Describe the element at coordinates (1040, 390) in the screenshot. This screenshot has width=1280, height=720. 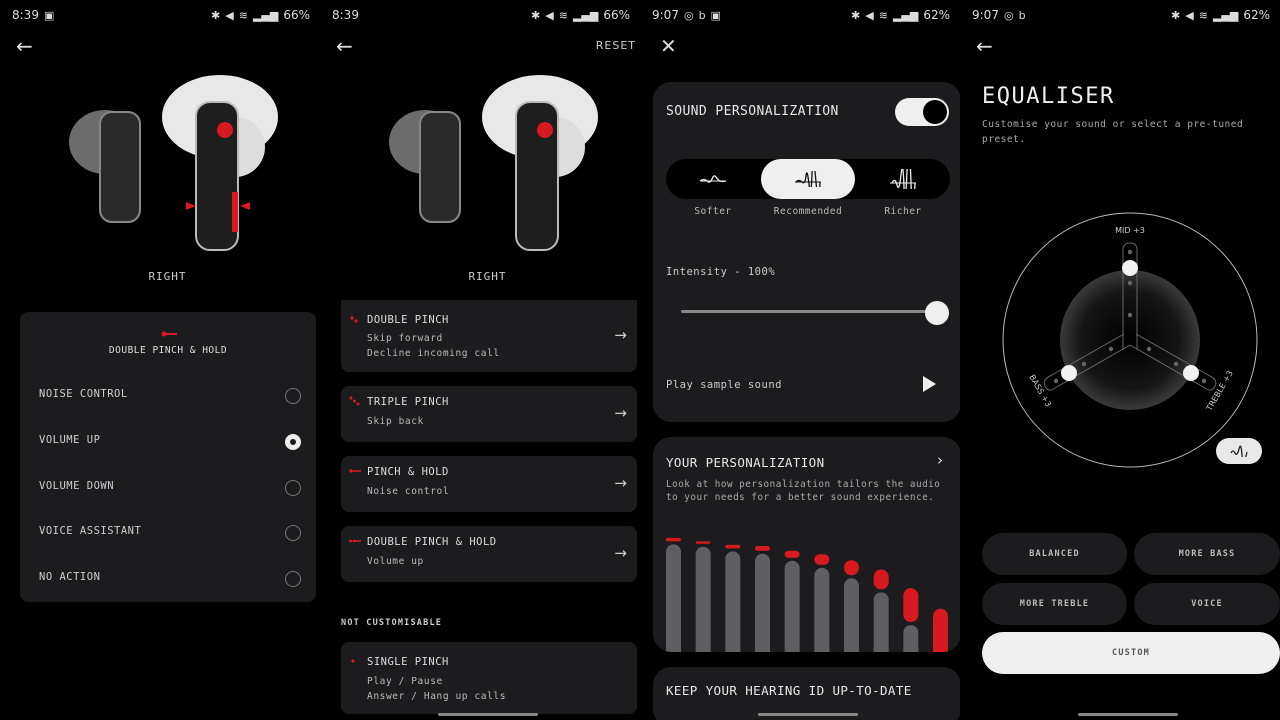
I see `bass-label: BASS +3` at that location.